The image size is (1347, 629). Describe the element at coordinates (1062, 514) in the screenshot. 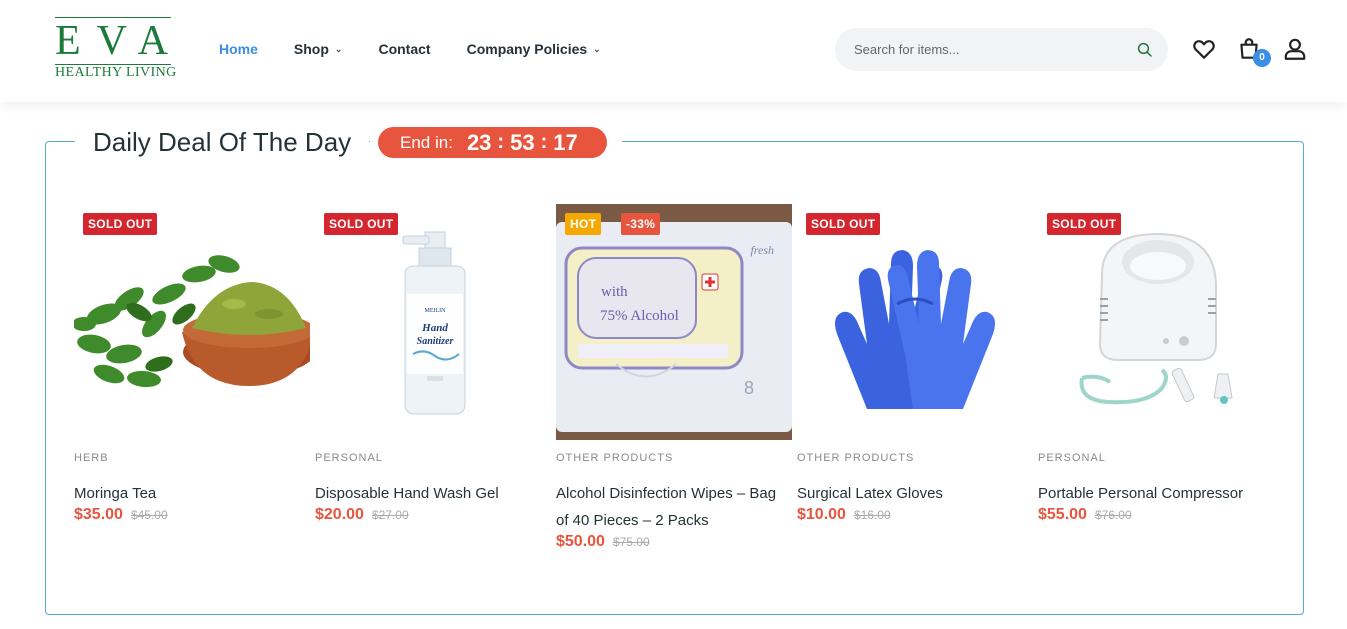

I see `sale-price: $55.00` at that location.